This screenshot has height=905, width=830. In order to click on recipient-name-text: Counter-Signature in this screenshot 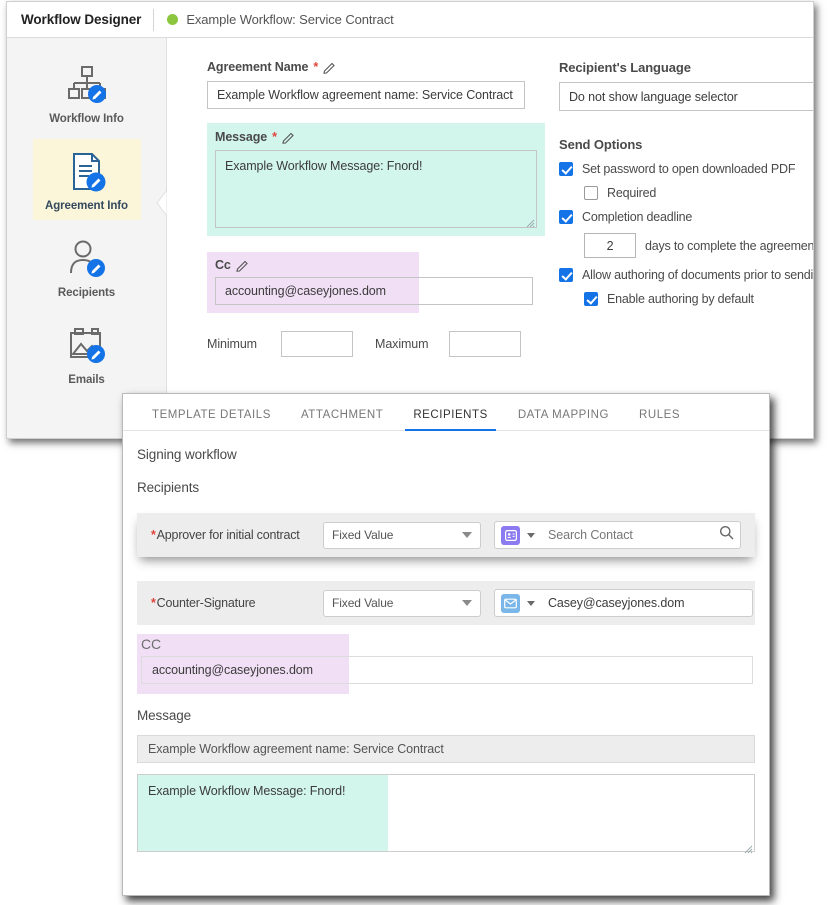, I will do `click(206, 603)`.